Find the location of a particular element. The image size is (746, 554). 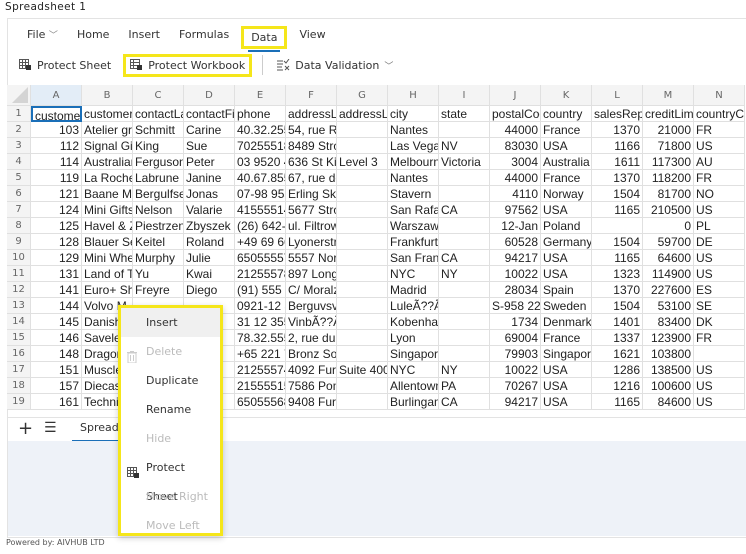

cell: Nantes is located at coordinates (413, 130).